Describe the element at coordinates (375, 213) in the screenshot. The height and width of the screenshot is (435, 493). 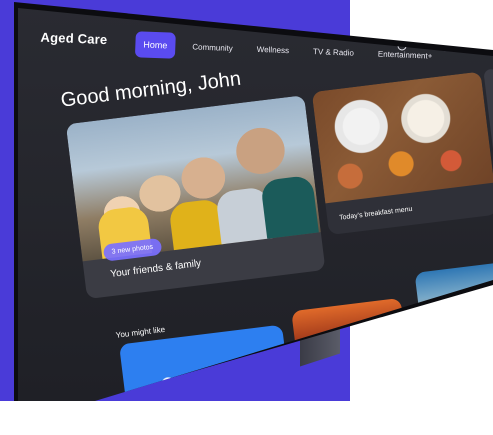
I see `breakfast-menu-title: Today's breakfast menu` at that location.